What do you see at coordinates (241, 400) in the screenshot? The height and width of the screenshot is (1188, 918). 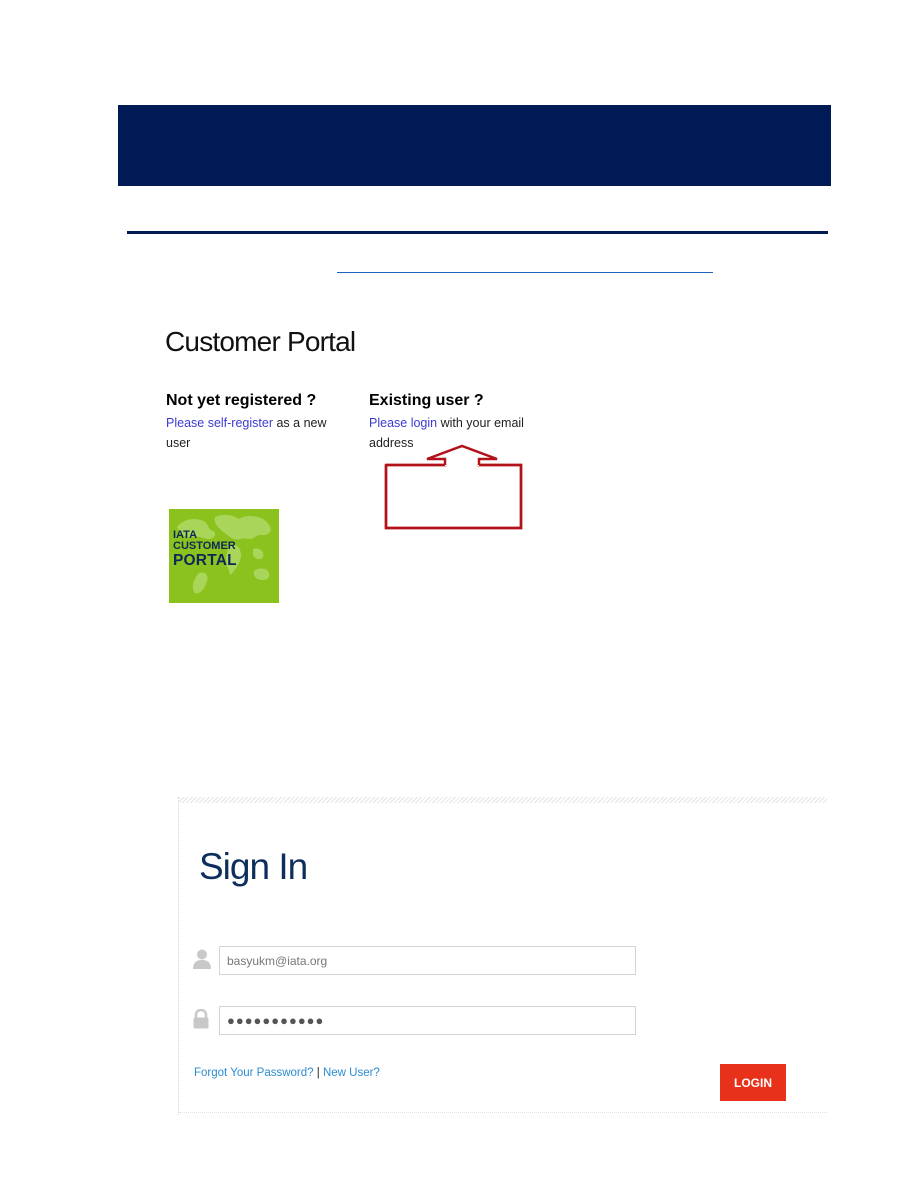 I see `not-registered-heading: Not yet registered ?` at bounding box center [241, 400].